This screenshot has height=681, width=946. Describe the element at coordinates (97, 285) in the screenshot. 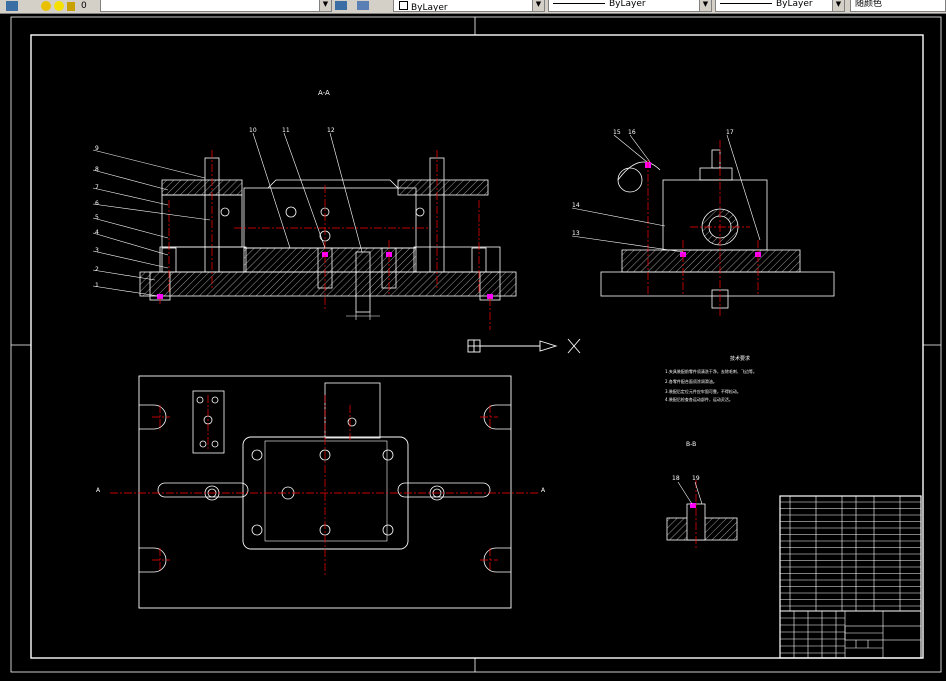

I see `callout-1: 1` at that location.